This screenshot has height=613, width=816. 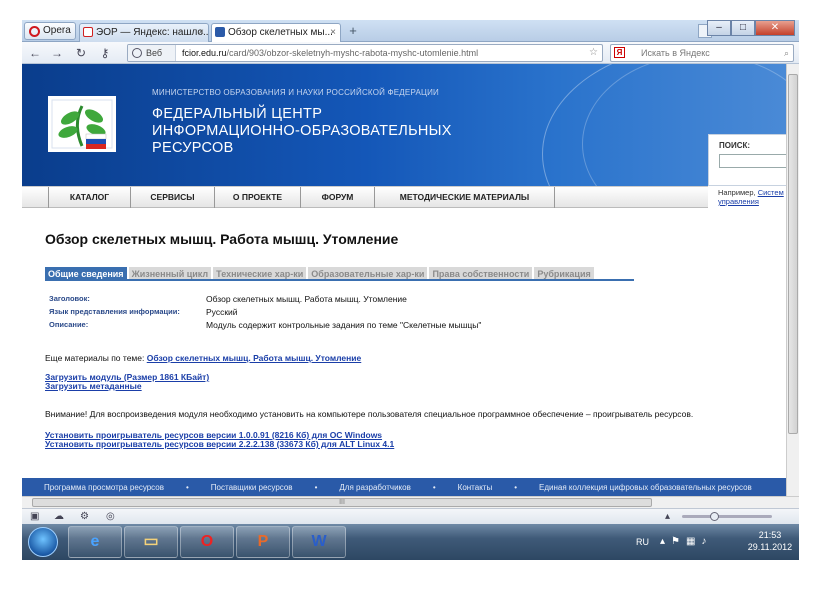 I want to click on turbo-icon: ⚙, so click(x=84, y=516).